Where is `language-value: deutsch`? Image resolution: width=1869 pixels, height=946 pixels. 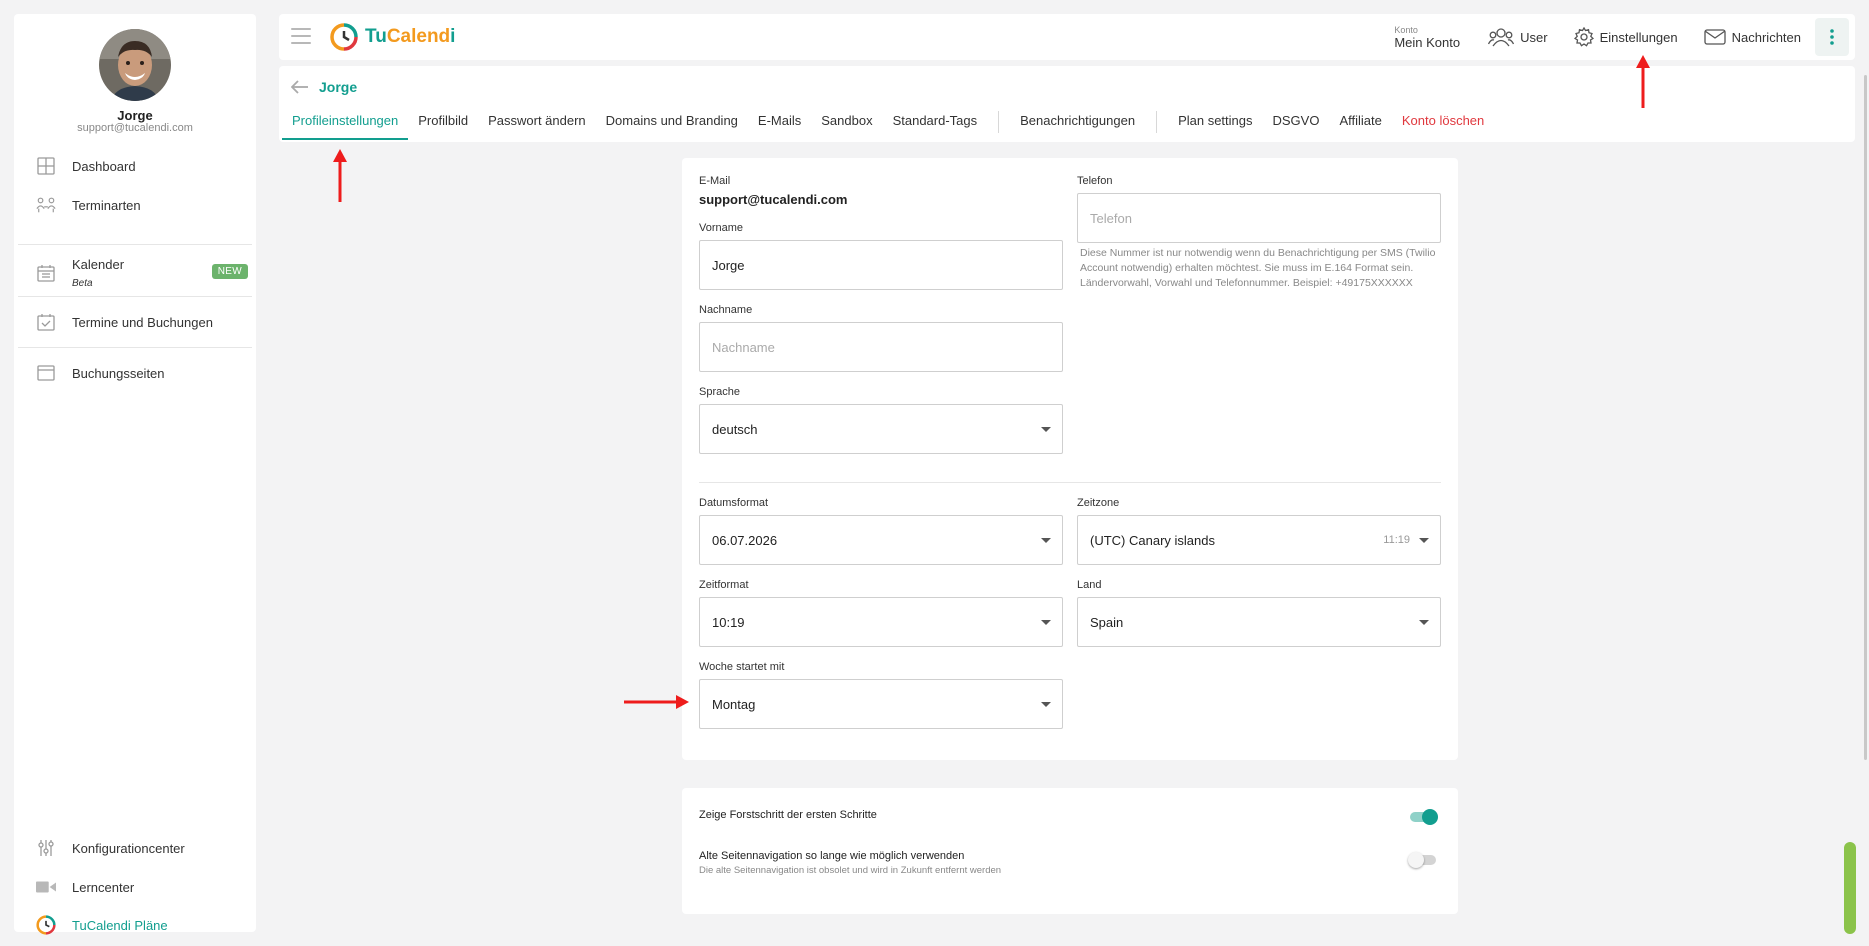 language-value: deutsch is located at coordinates (735, 429).